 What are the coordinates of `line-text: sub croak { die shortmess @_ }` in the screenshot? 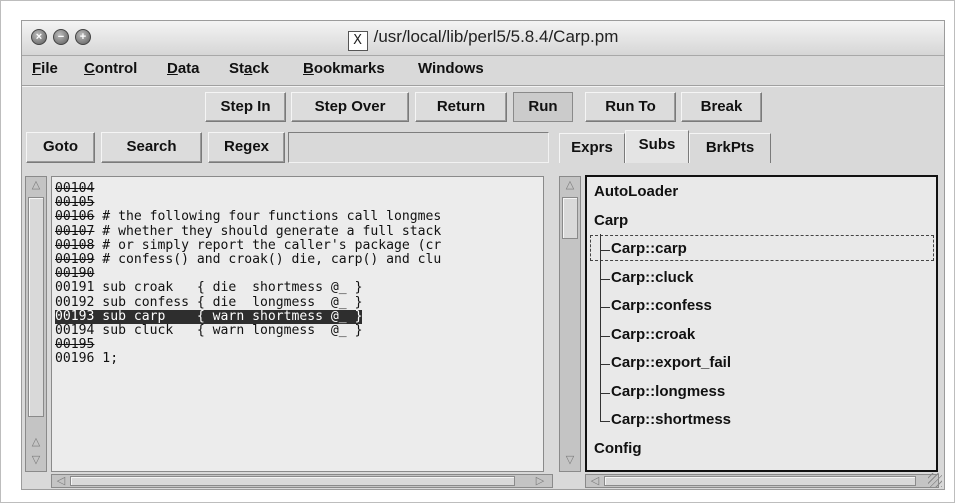 It's located at (228, 288).